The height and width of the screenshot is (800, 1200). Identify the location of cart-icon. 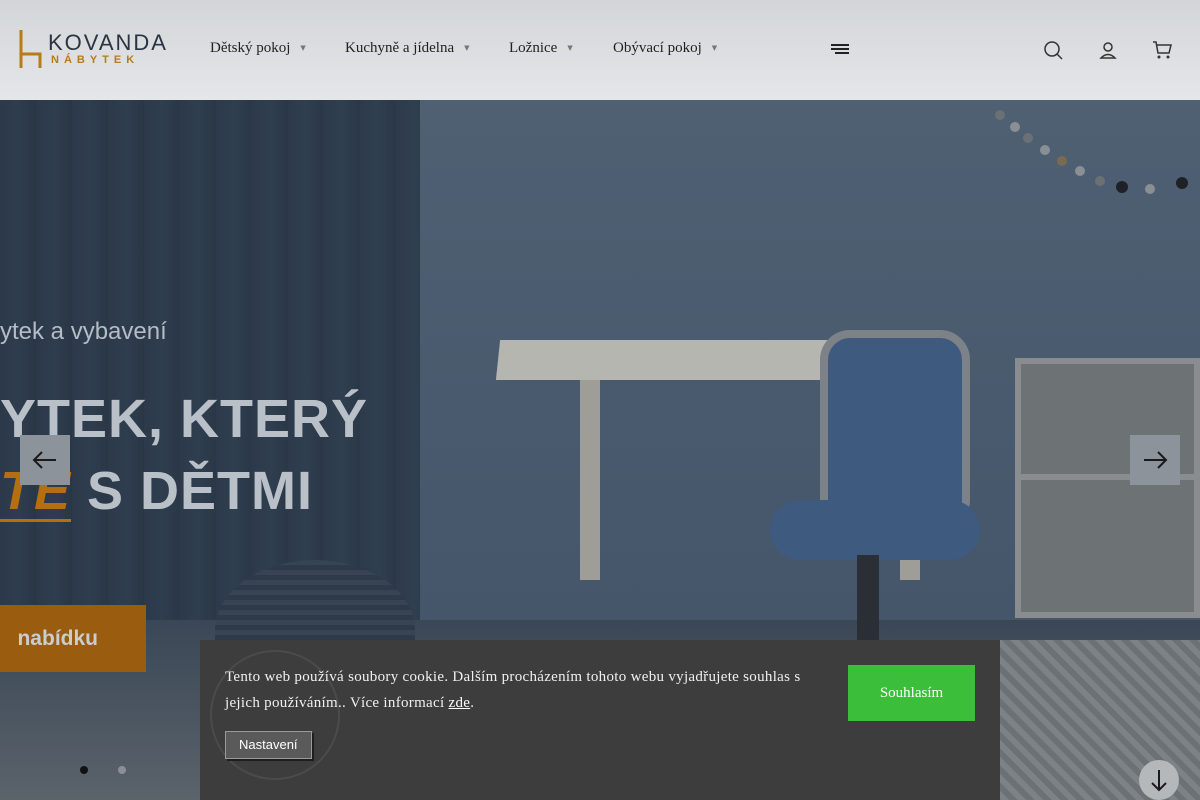
(1162, 50).